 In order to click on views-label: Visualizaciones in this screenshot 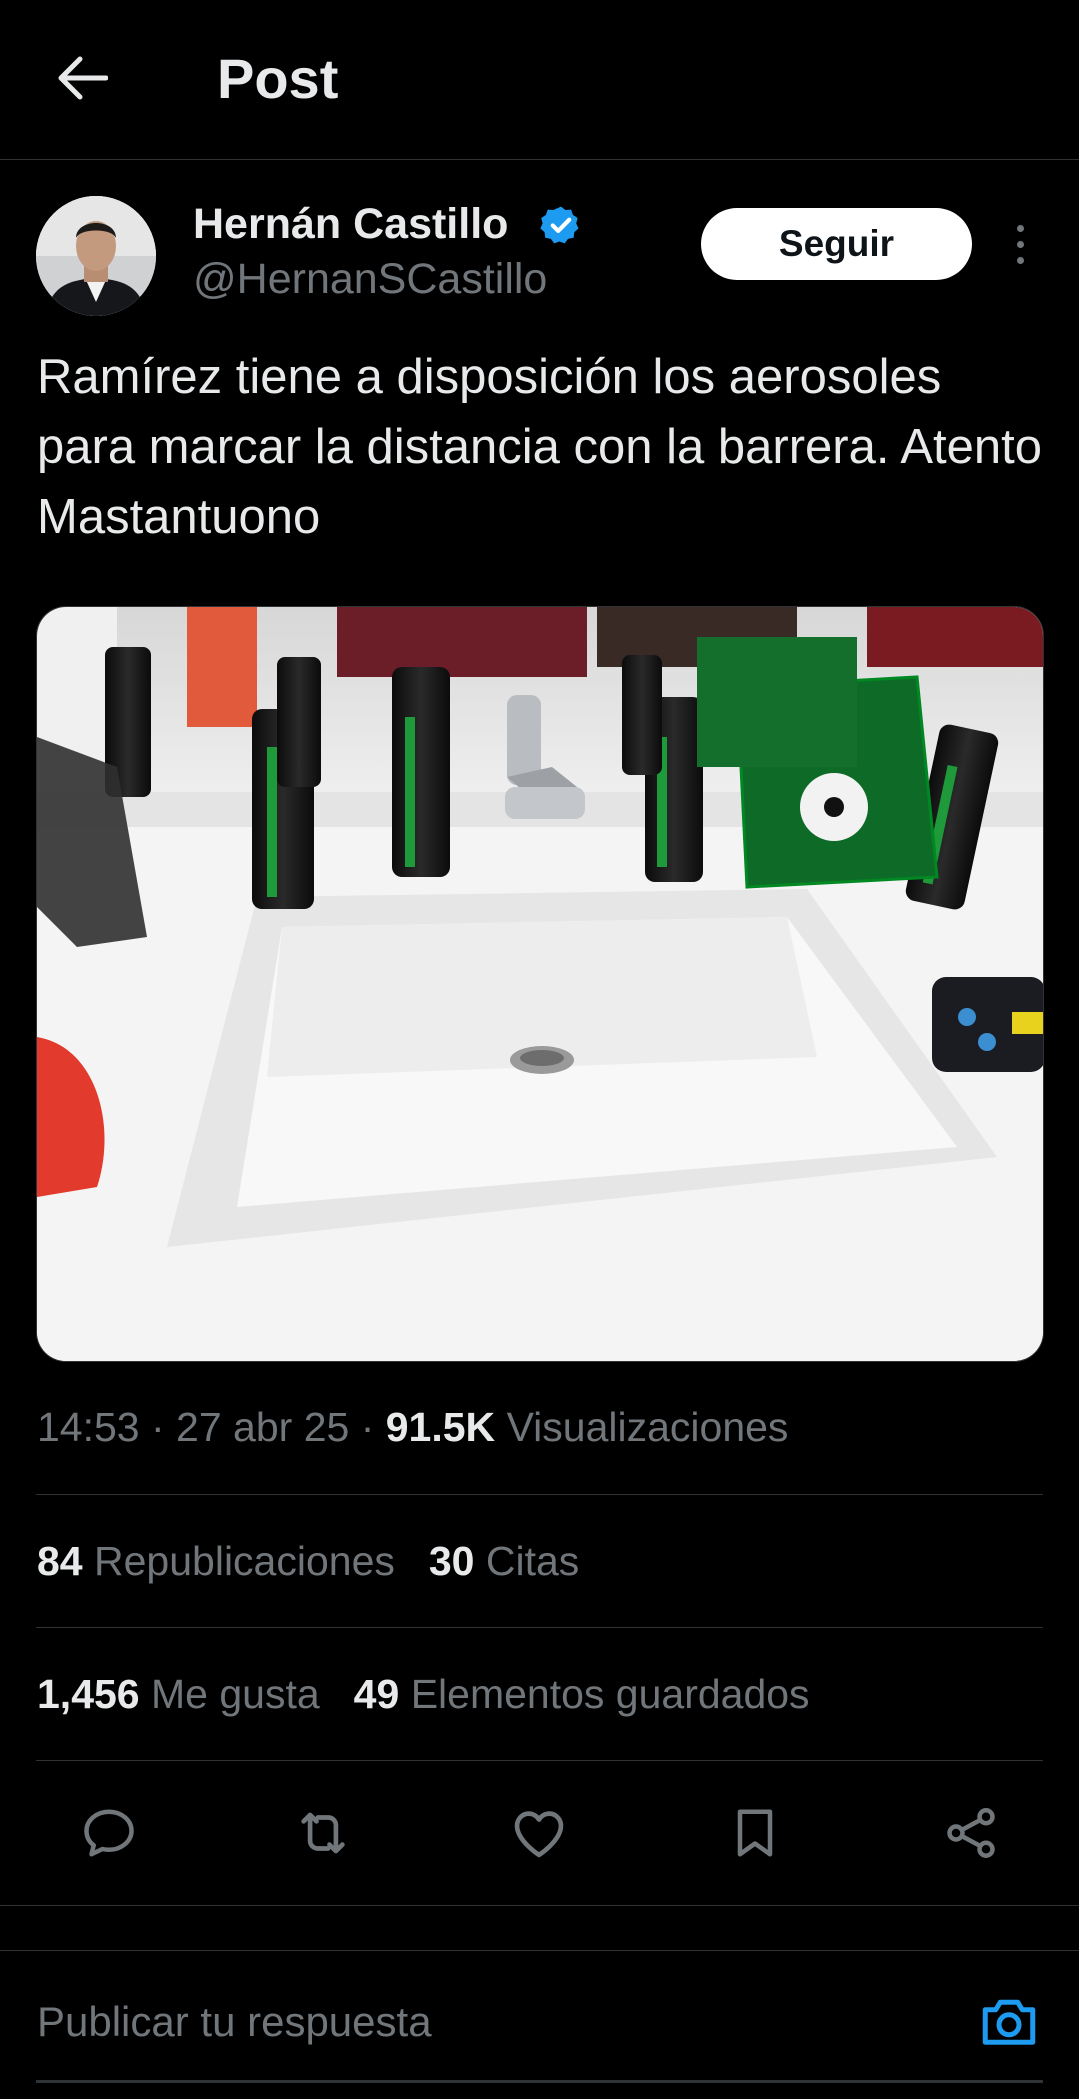, I will do `click(647, 1427)`.